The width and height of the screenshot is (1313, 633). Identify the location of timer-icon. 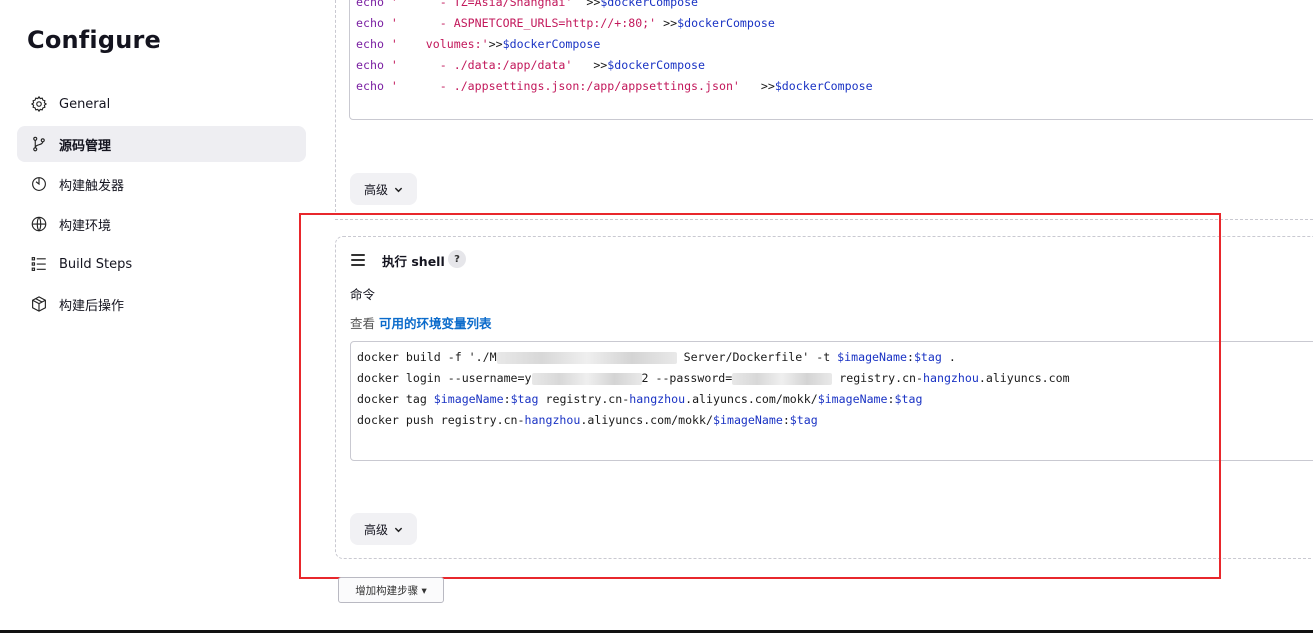
(39, 184).